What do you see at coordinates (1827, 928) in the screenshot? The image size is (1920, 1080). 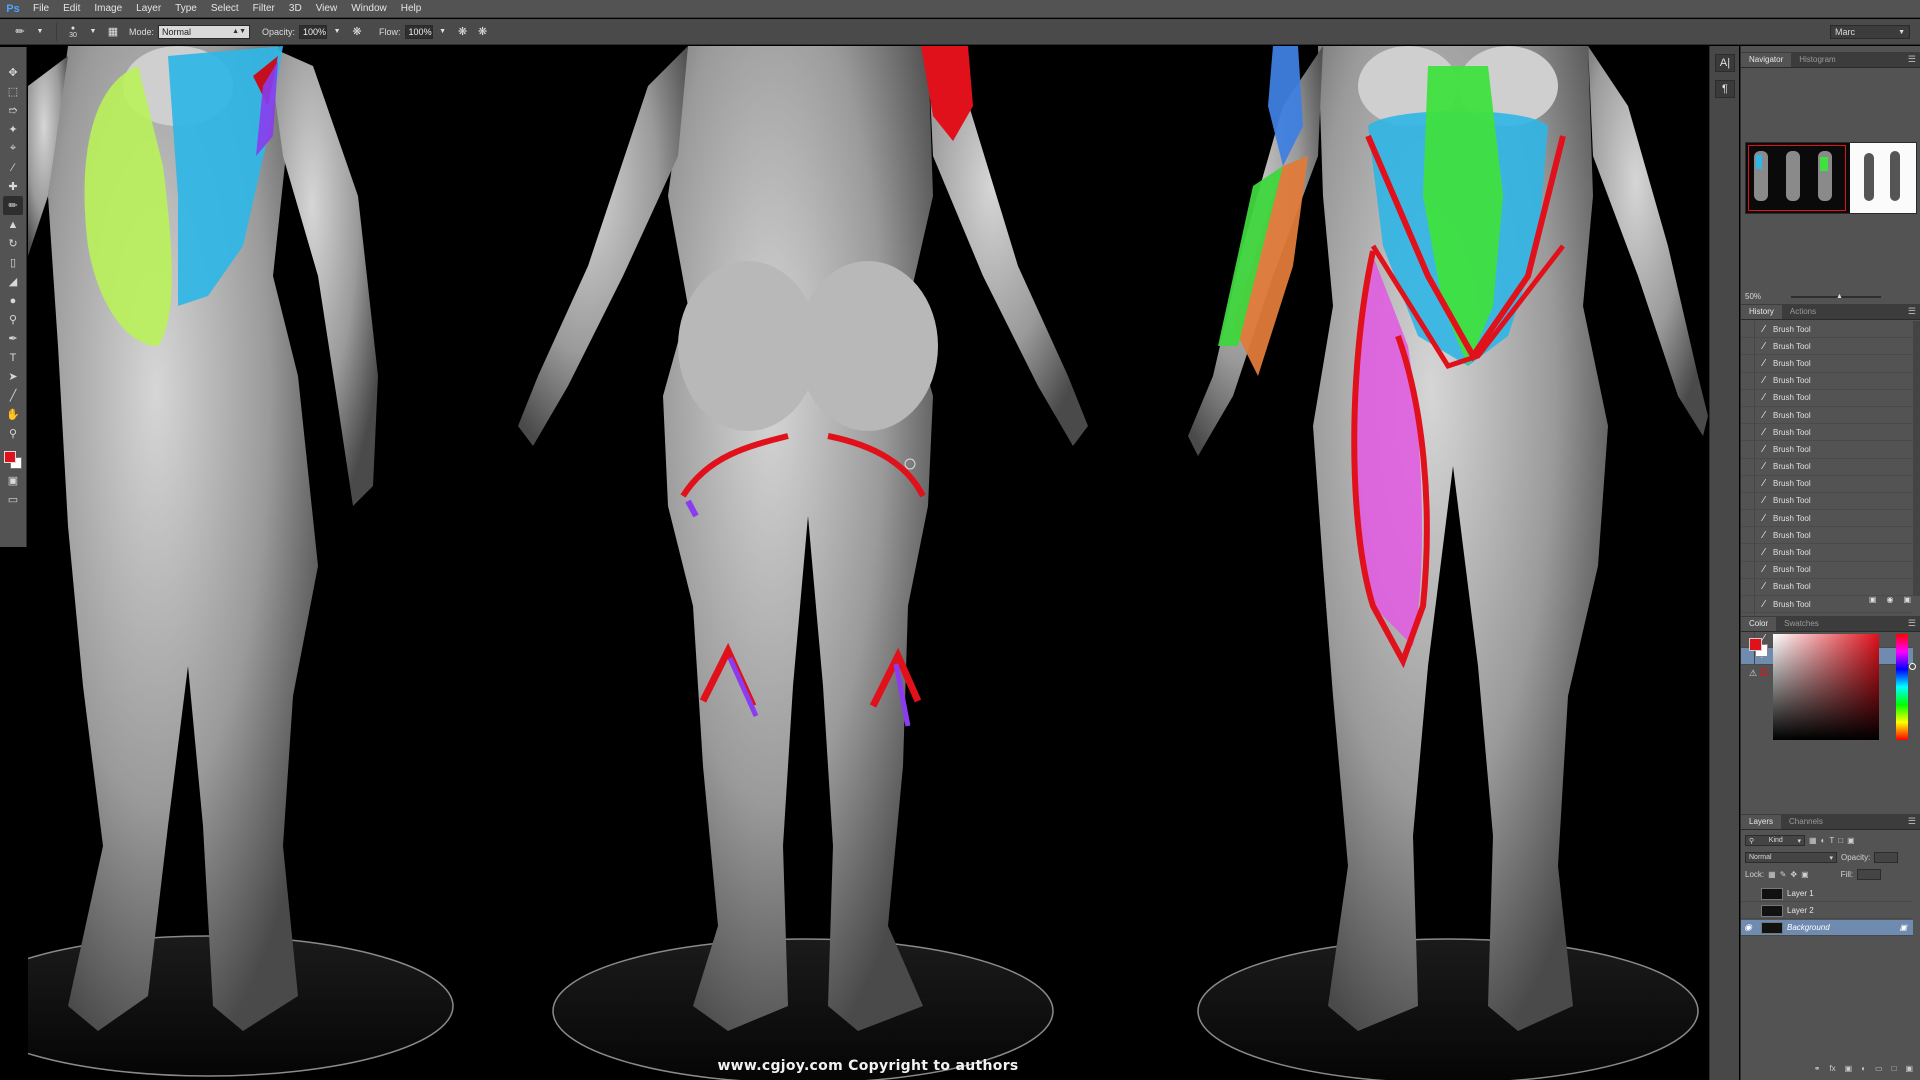 I see `layer-row: ◉ Background ▣` at bounding box center [1827, 928].